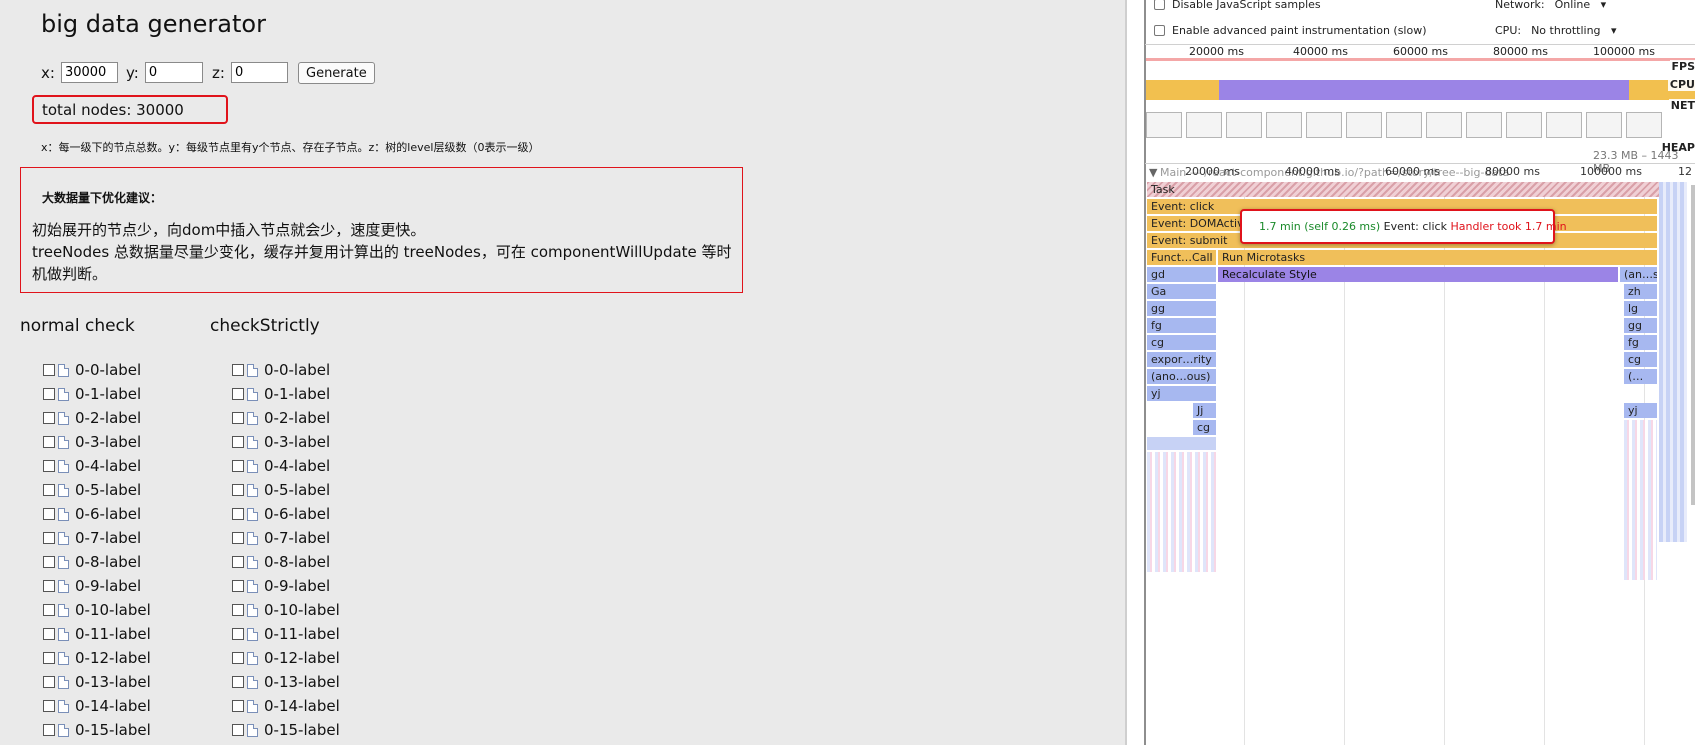  Describe the element at coordinates (1181, 393) in the screenshot. I see `flame-yj: yj` at that location.